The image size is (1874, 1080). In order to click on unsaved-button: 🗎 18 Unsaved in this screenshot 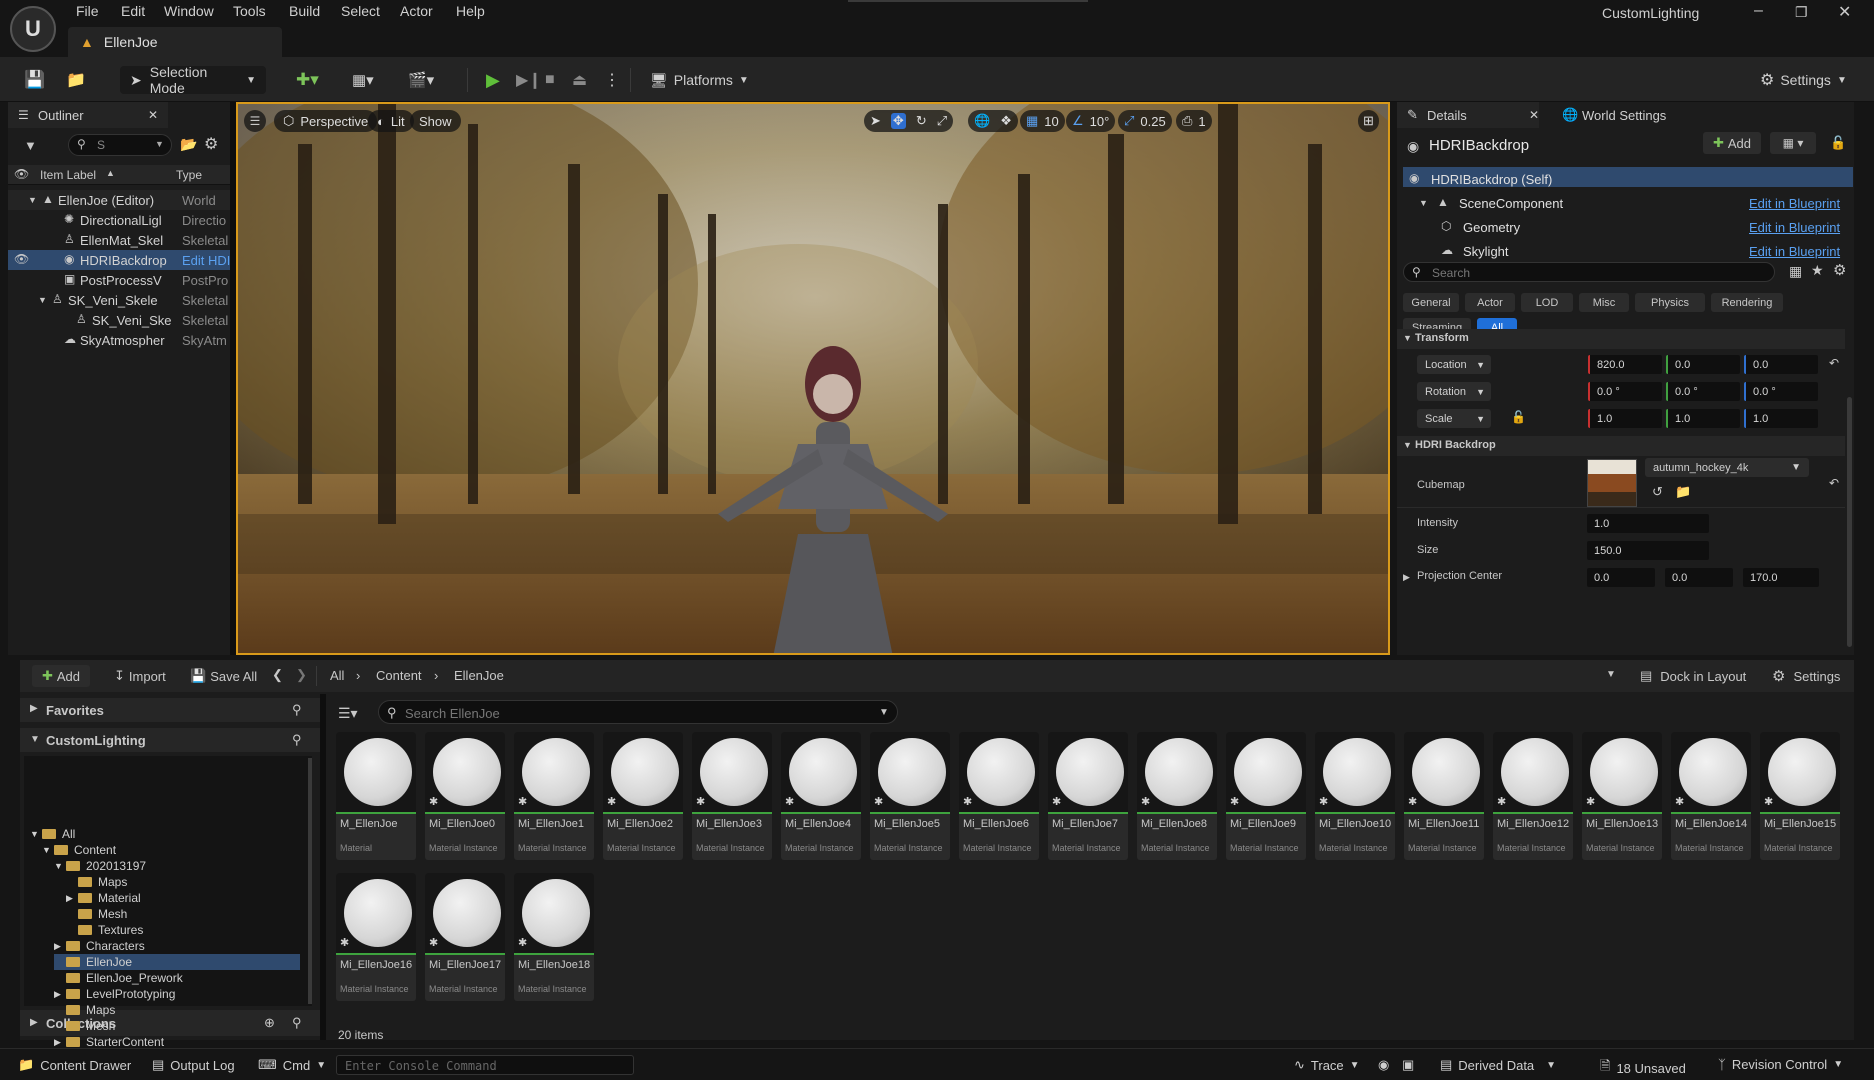, I will do `click(1643, 1068)`.